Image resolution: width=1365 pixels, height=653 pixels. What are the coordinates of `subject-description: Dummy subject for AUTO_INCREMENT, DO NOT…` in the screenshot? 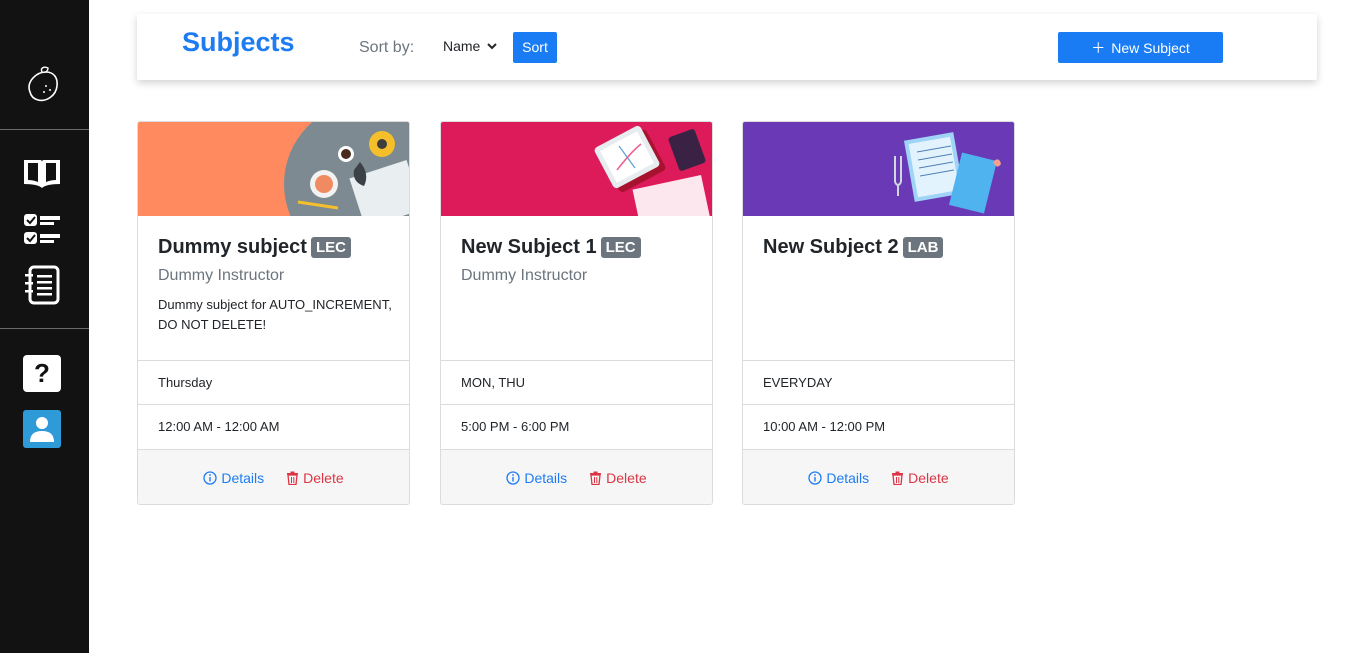 It's located at (275, 314).